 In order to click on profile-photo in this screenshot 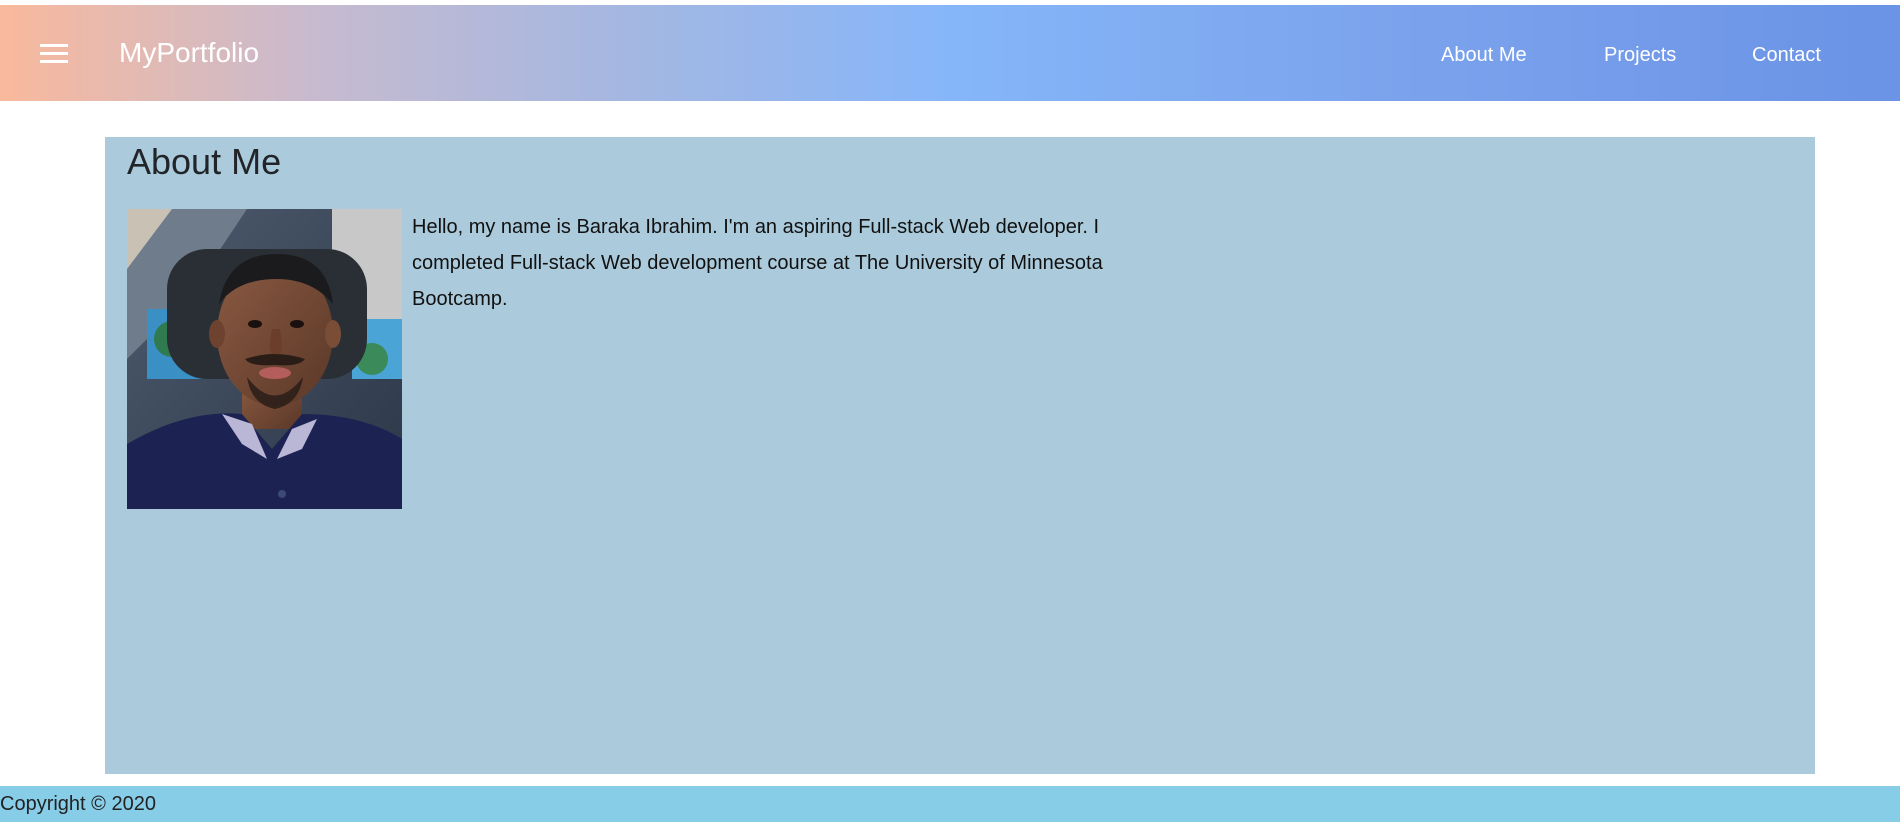, I will do `click(264, 359)`.